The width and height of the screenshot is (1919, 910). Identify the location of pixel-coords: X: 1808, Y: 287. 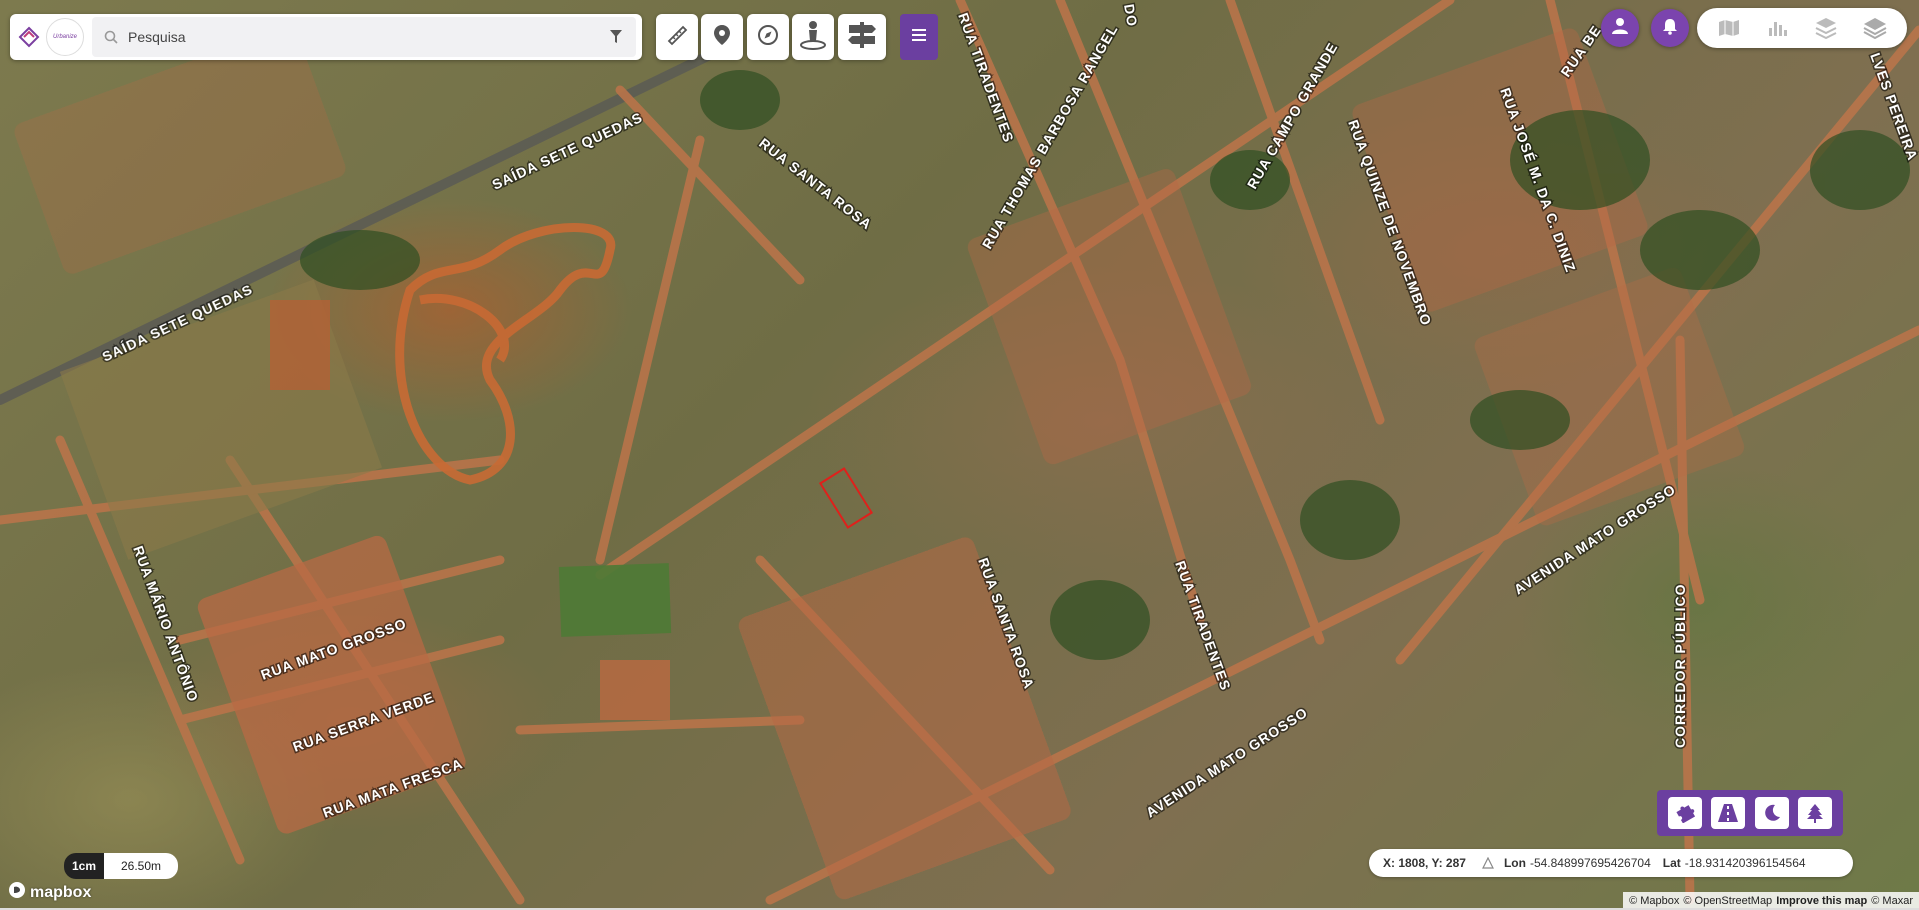
(1424, 863).